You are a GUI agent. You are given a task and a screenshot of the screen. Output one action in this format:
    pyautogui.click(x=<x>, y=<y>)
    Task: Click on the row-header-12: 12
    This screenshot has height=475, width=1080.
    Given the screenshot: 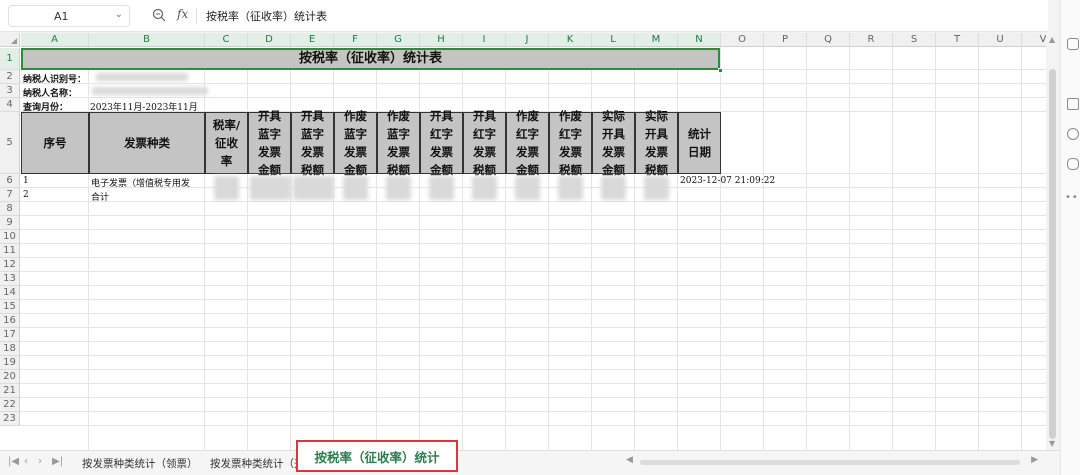 What is the action you would take?
    pyautogui.click(x=10, y=265)
    